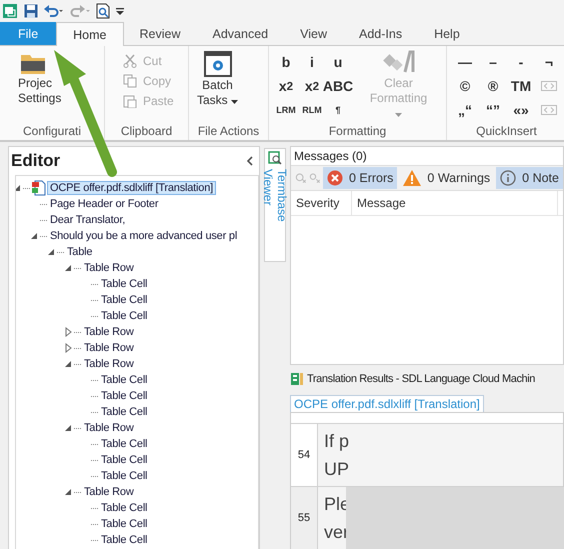 Image resolution: width=564 pixels, height=549 pixels. I want to click on batch-tasks-button: Batch Tasks, so click(217, 79).